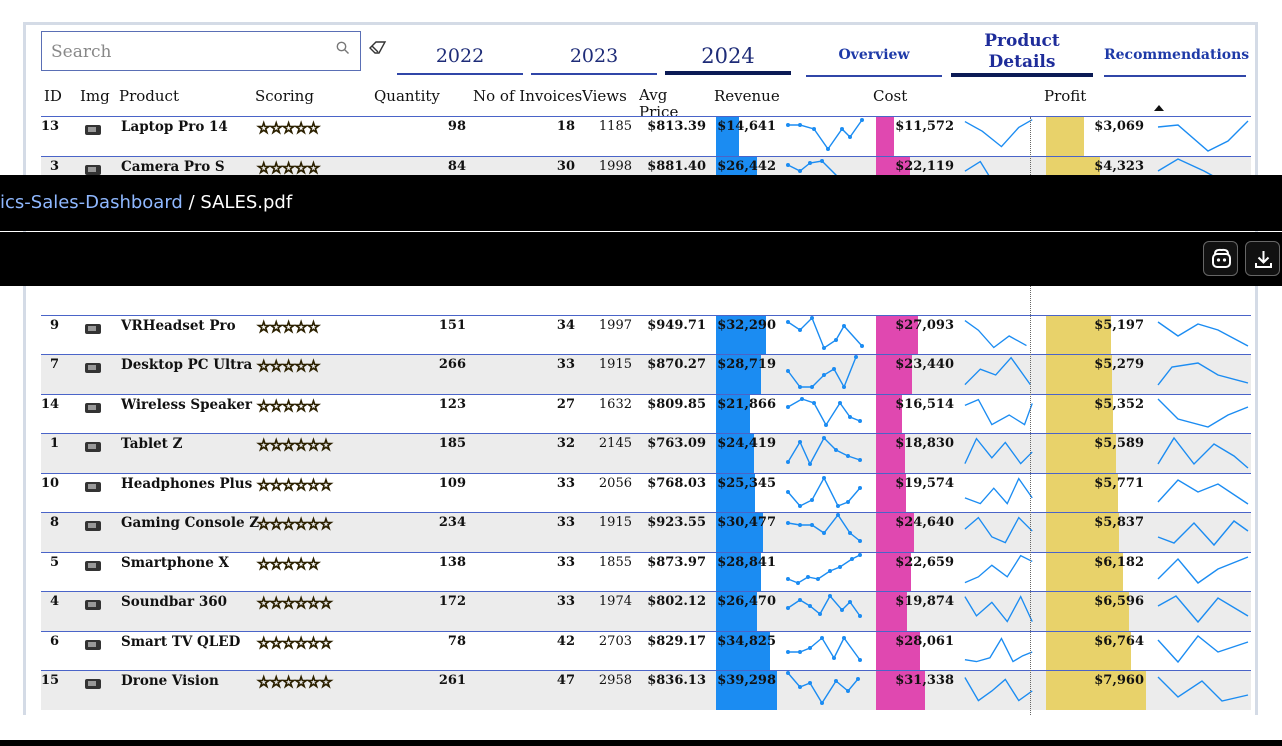 The image size is (1282, 746). I want to click on tab-product-details: Product Details, so click(1022, 54).